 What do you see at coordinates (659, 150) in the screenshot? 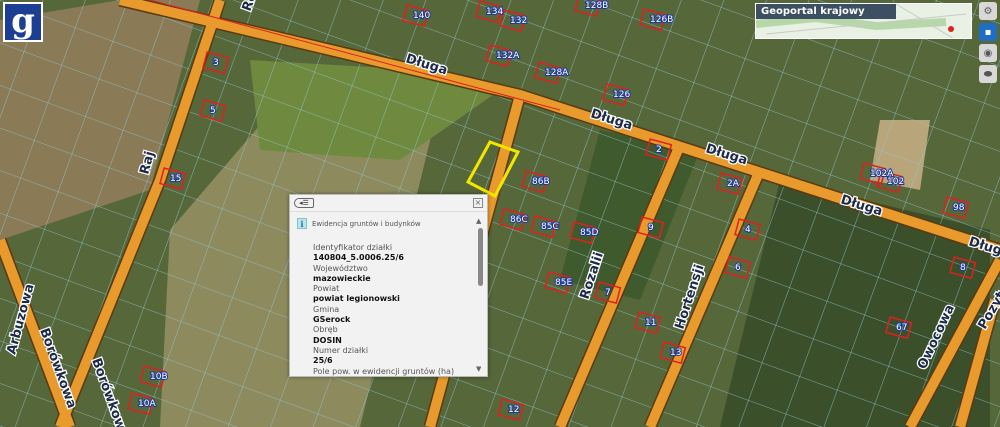
I see `house-number: 2` at bounding box center [659, 150].